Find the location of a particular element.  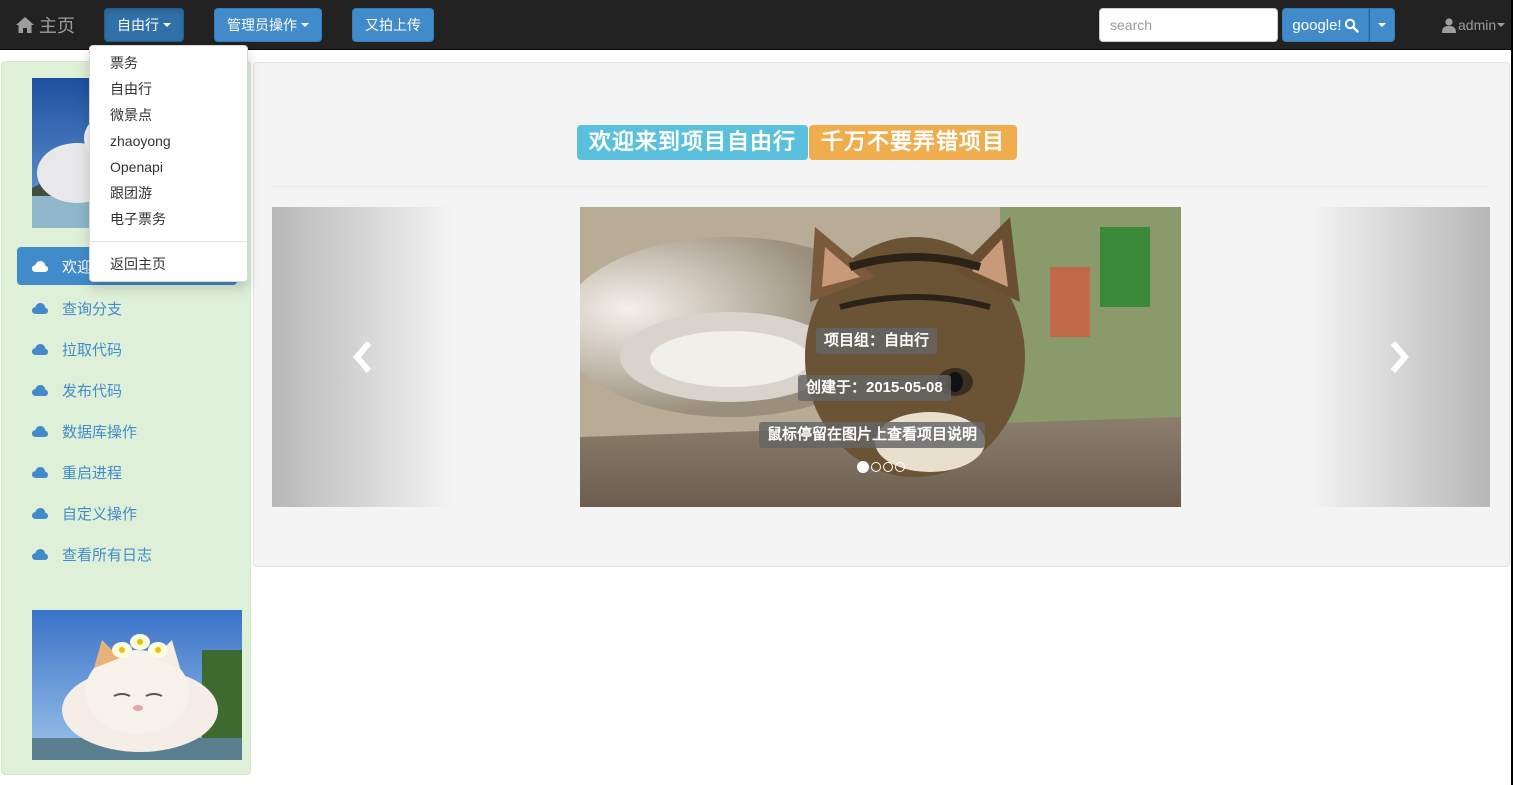

dropdown-item-tickets: 票务 is located at coordinates (168, 64).